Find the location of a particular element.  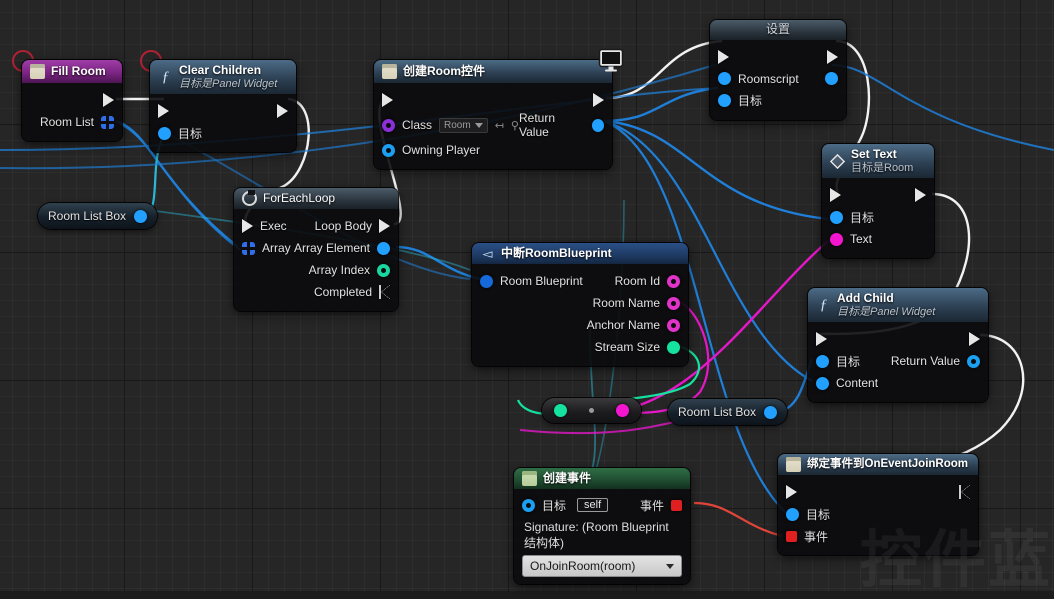

input-label: Exec is located at coordinates (273, 226).